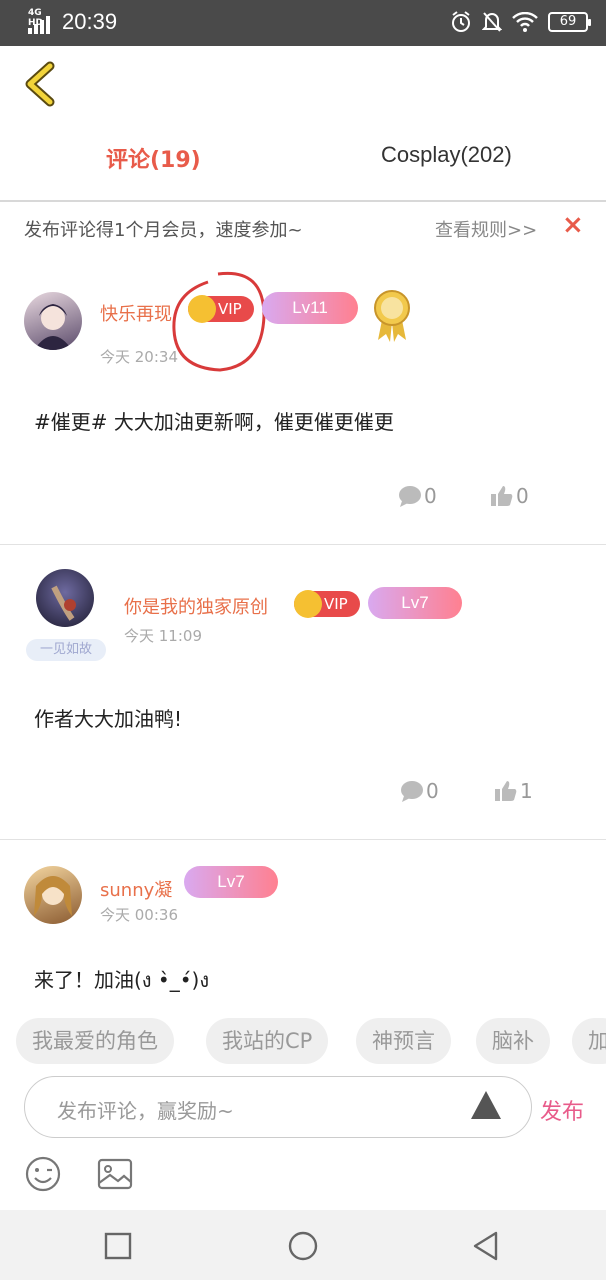  I want to click on notice-text: 发布评论得1个月会员，速度参加~, so click(163, 230).